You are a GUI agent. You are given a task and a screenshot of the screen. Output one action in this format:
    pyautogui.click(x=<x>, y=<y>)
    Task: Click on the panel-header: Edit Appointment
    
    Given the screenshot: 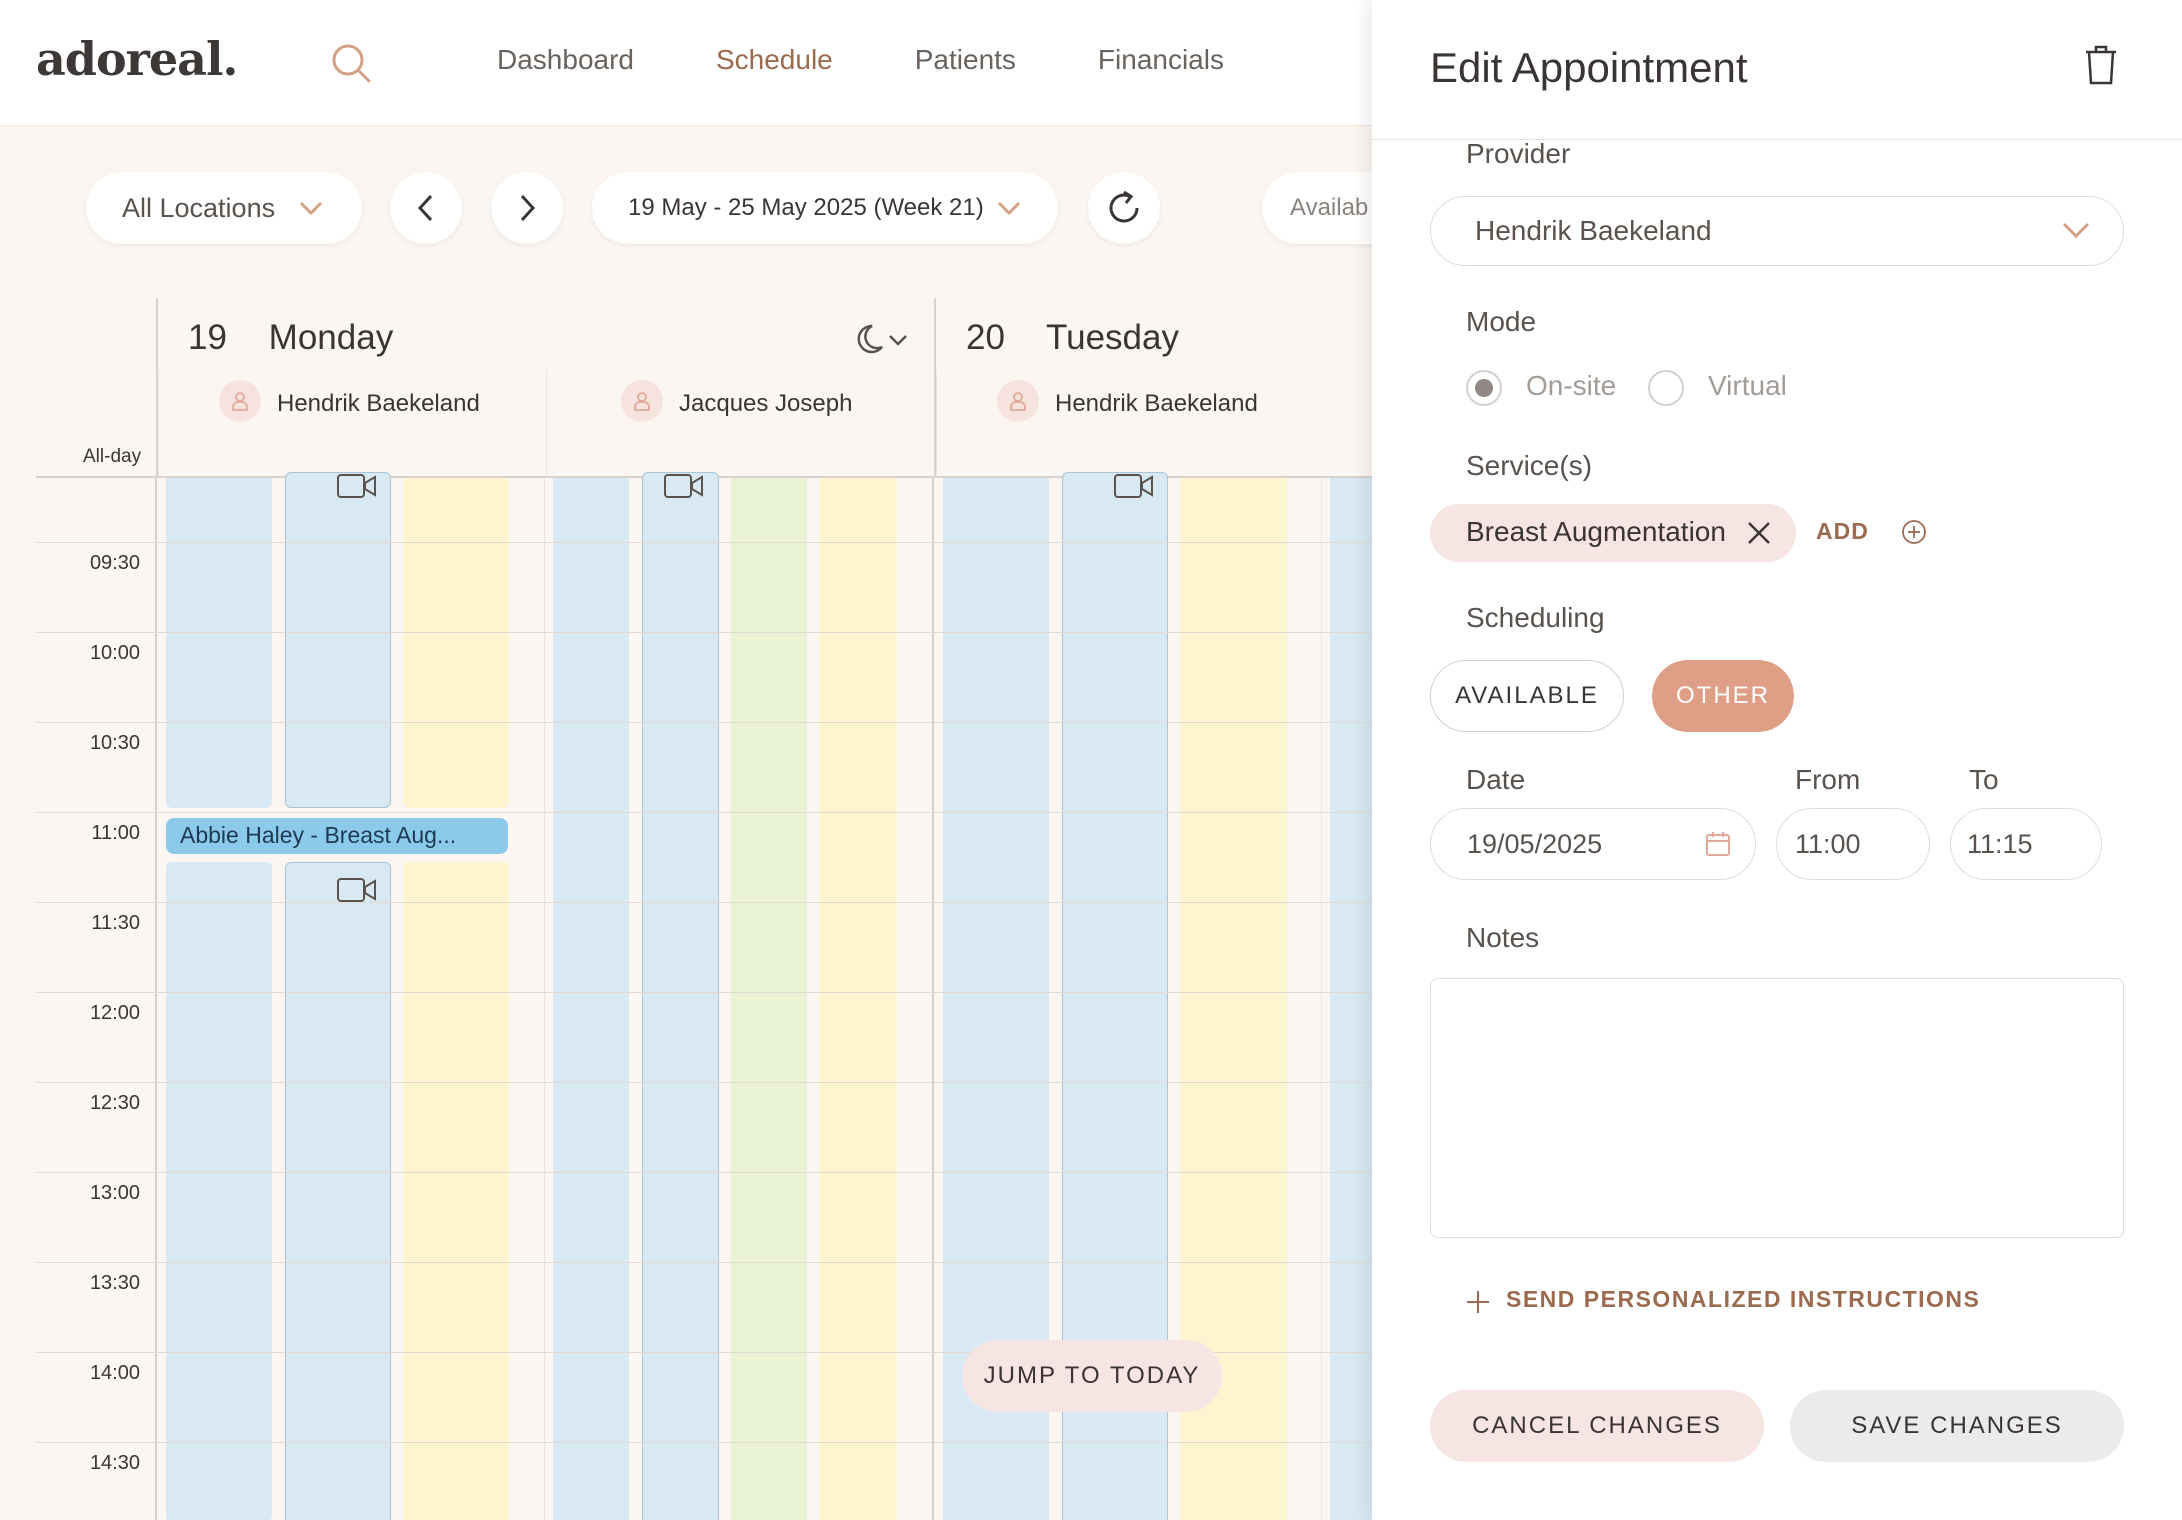 What is the action you would take?
    pyautogui.click(x=1777, y=70)
    